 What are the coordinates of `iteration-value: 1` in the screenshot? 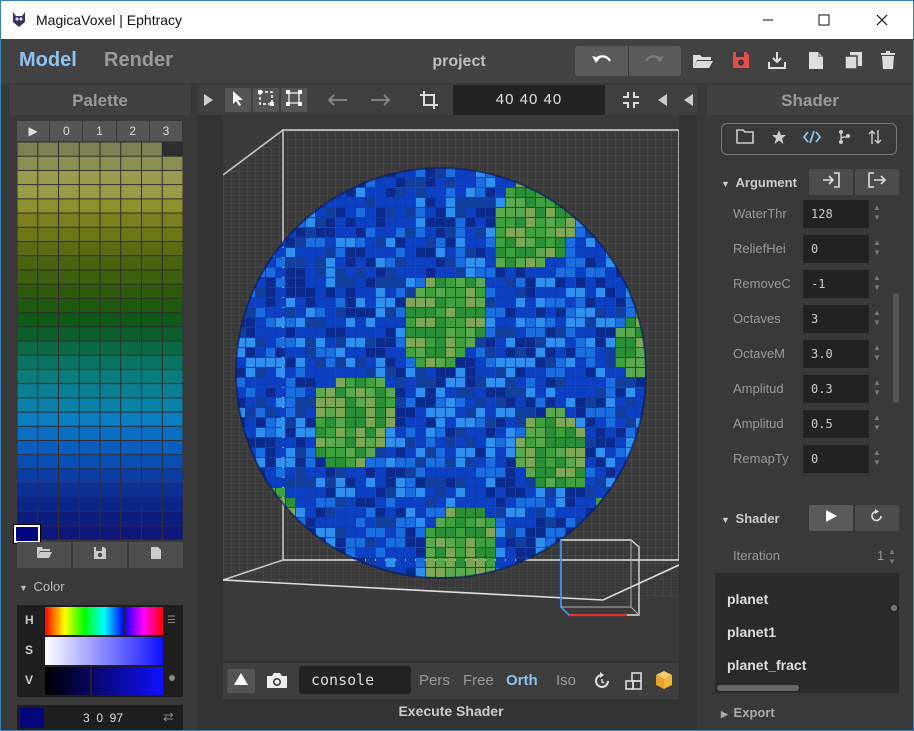 It's located at (880, 555).